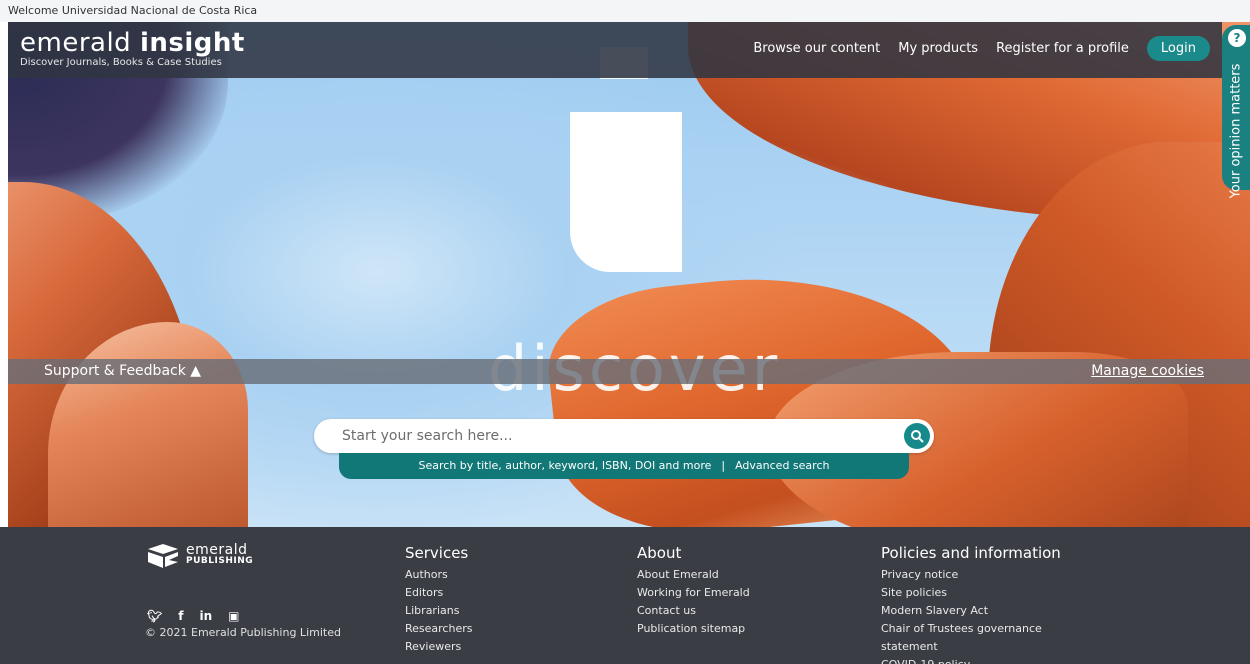 The image size is (1250, 664). What do you see at coordinates (816, 48) in the screenshot?
I see `nav-browse-content: Browse our content` at bounding box center [816, 48].